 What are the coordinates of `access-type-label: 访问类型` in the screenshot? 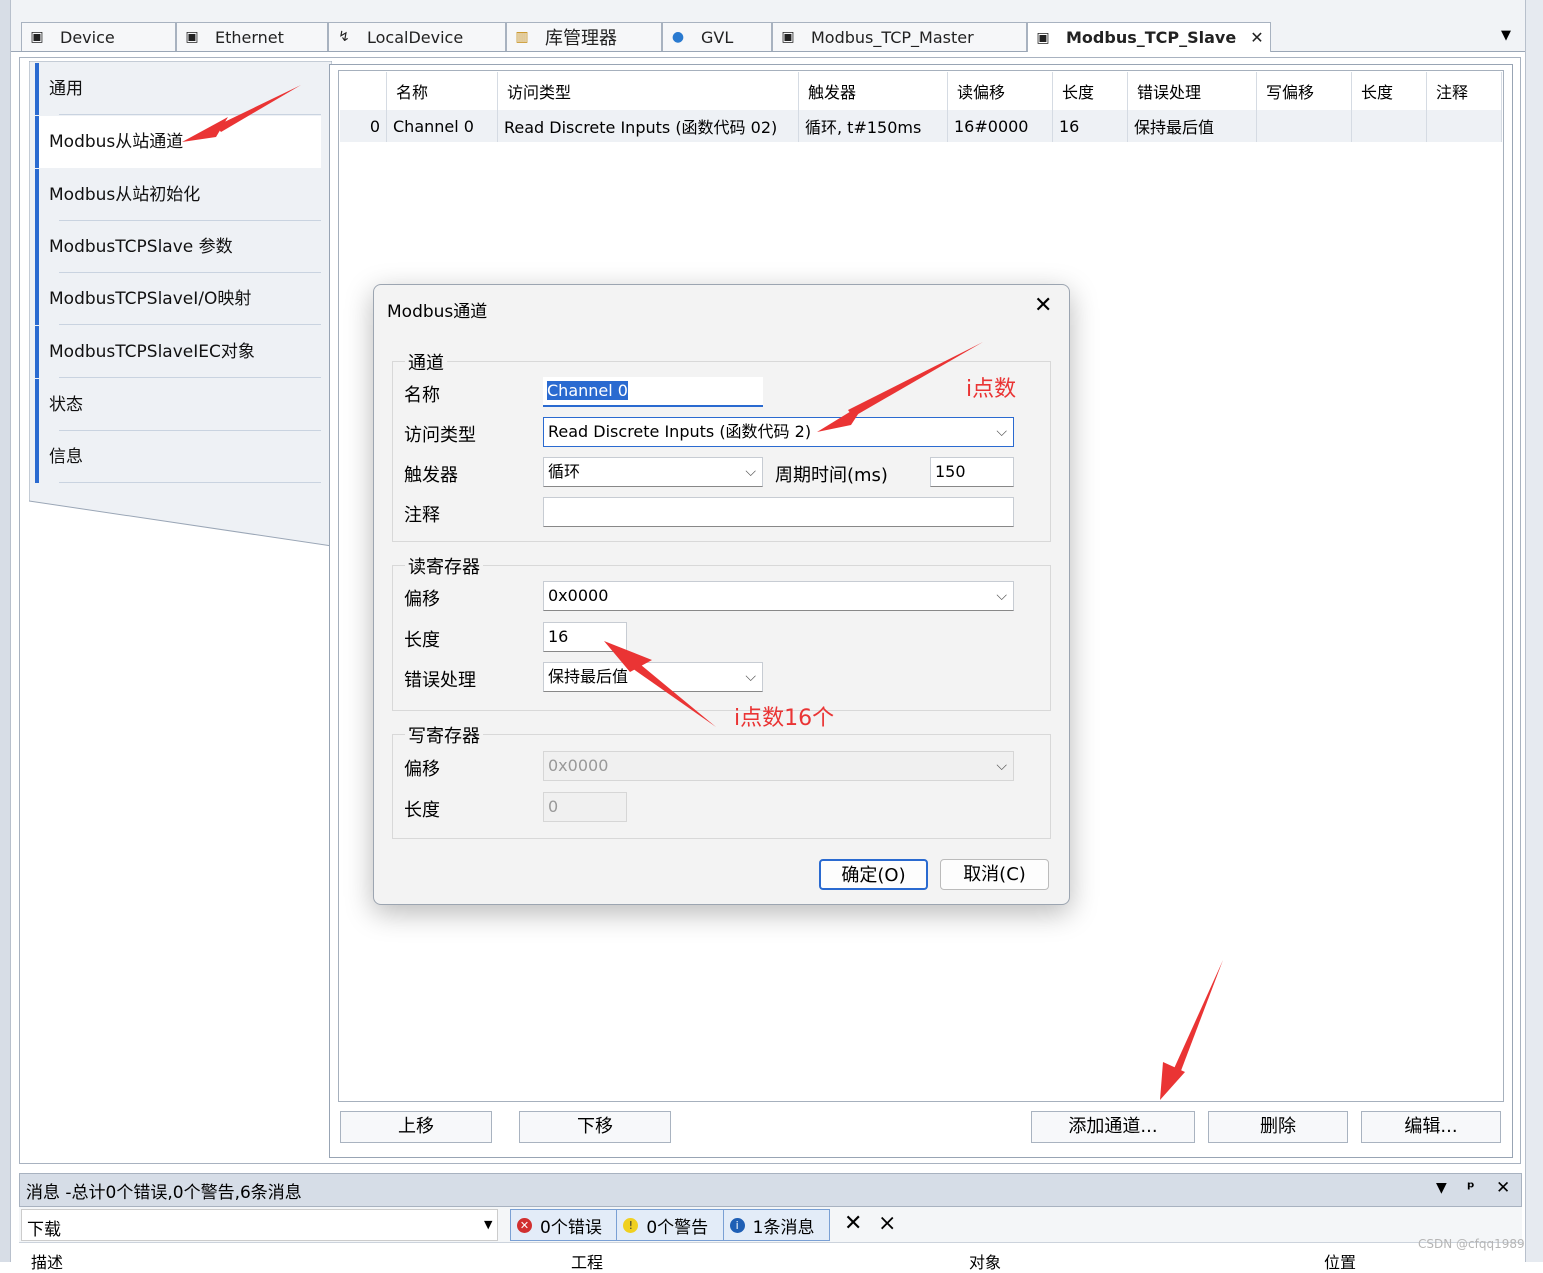 It's located at (440, 435).